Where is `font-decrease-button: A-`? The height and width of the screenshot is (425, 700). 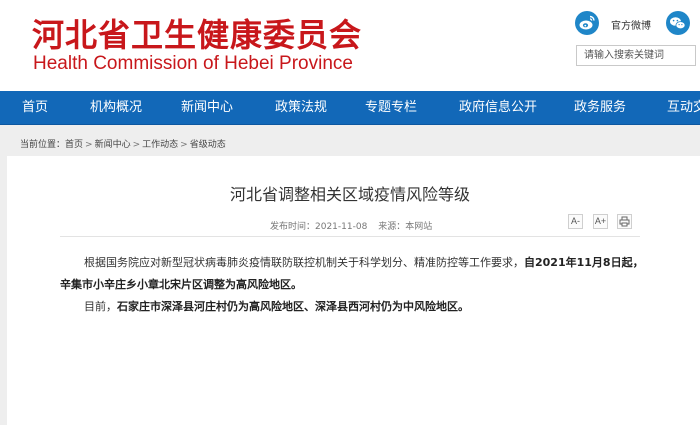
font-decrease-button: A- is located at coordinates (575, 221).